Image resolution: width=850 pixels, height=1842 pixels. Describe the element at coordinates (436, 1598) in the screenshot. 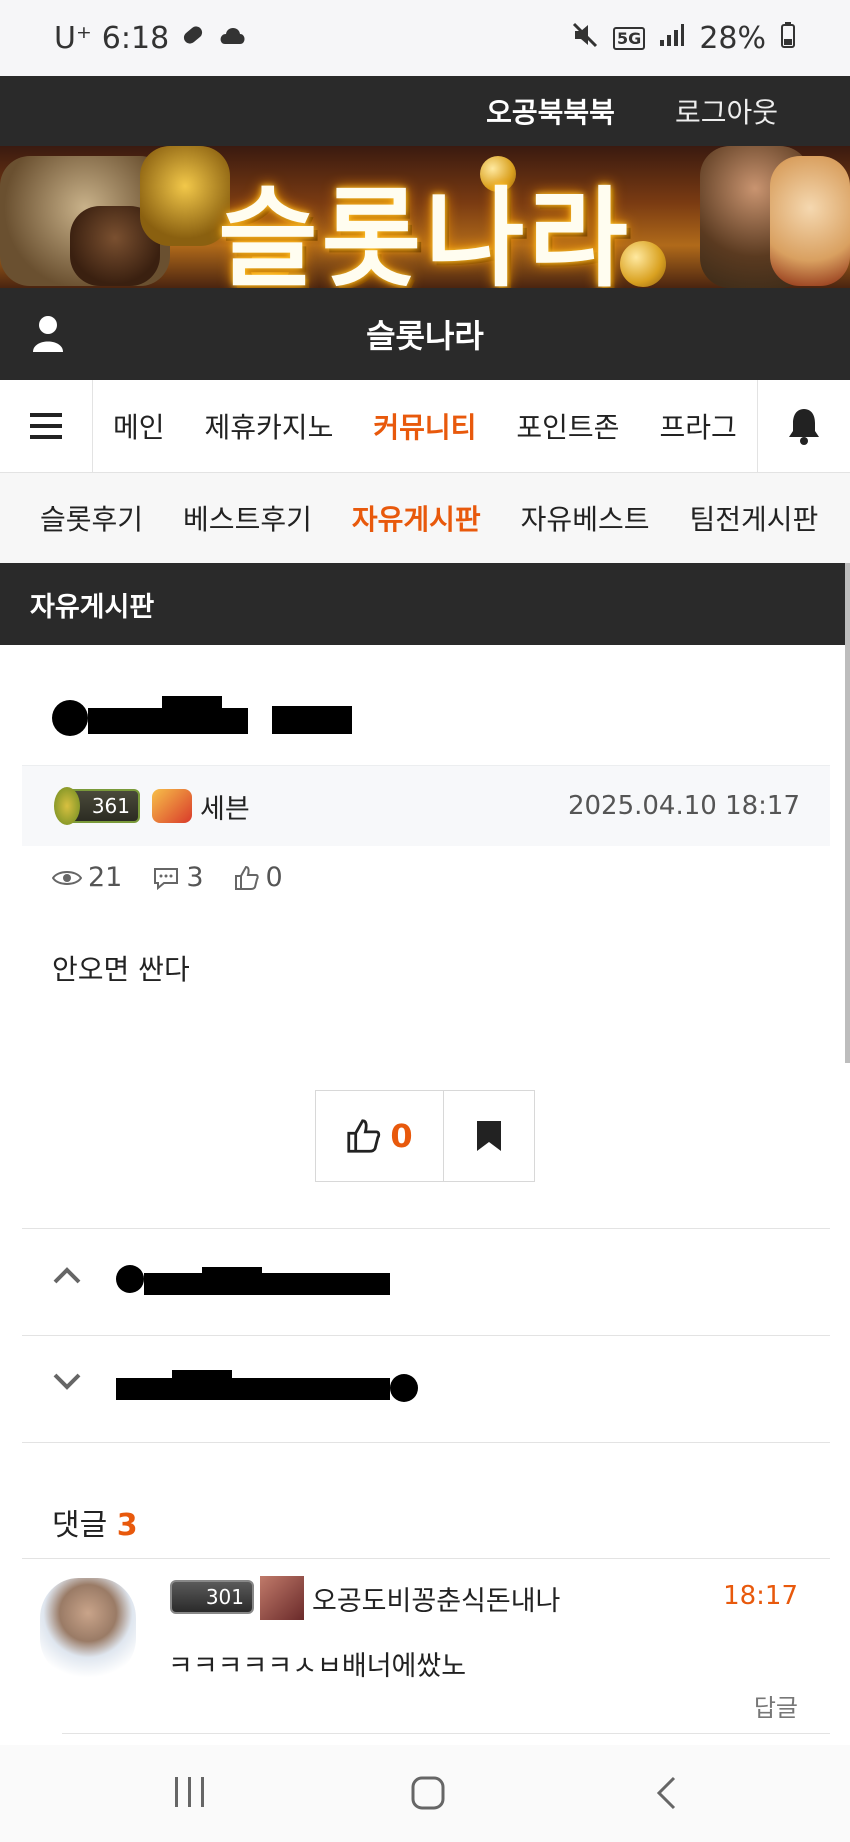

I see `comment-author: 오공도비꽁춘식돈내나` at that location.